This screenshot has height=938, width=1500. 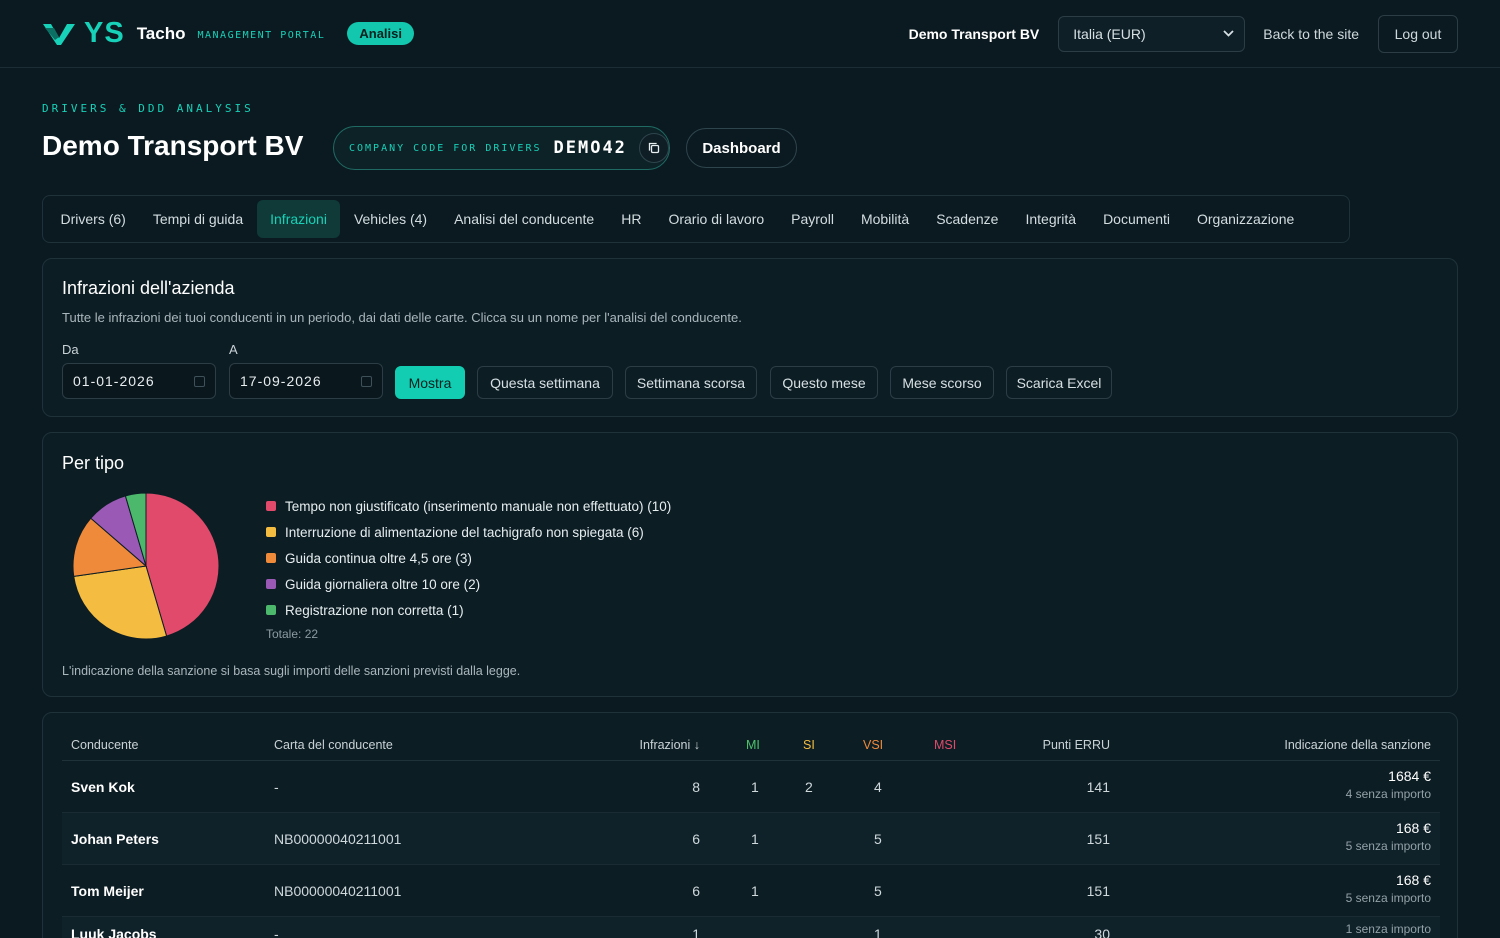 What do you see at coordinates (380, 33) in the screenshot?
I see `analisi-badge: Analisi` at bounding box center [380, 33].